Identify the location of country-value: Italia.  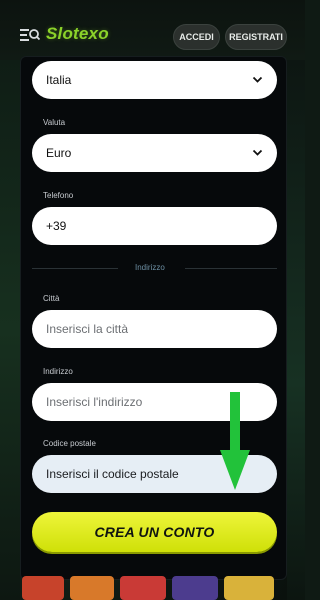
(59, 80).